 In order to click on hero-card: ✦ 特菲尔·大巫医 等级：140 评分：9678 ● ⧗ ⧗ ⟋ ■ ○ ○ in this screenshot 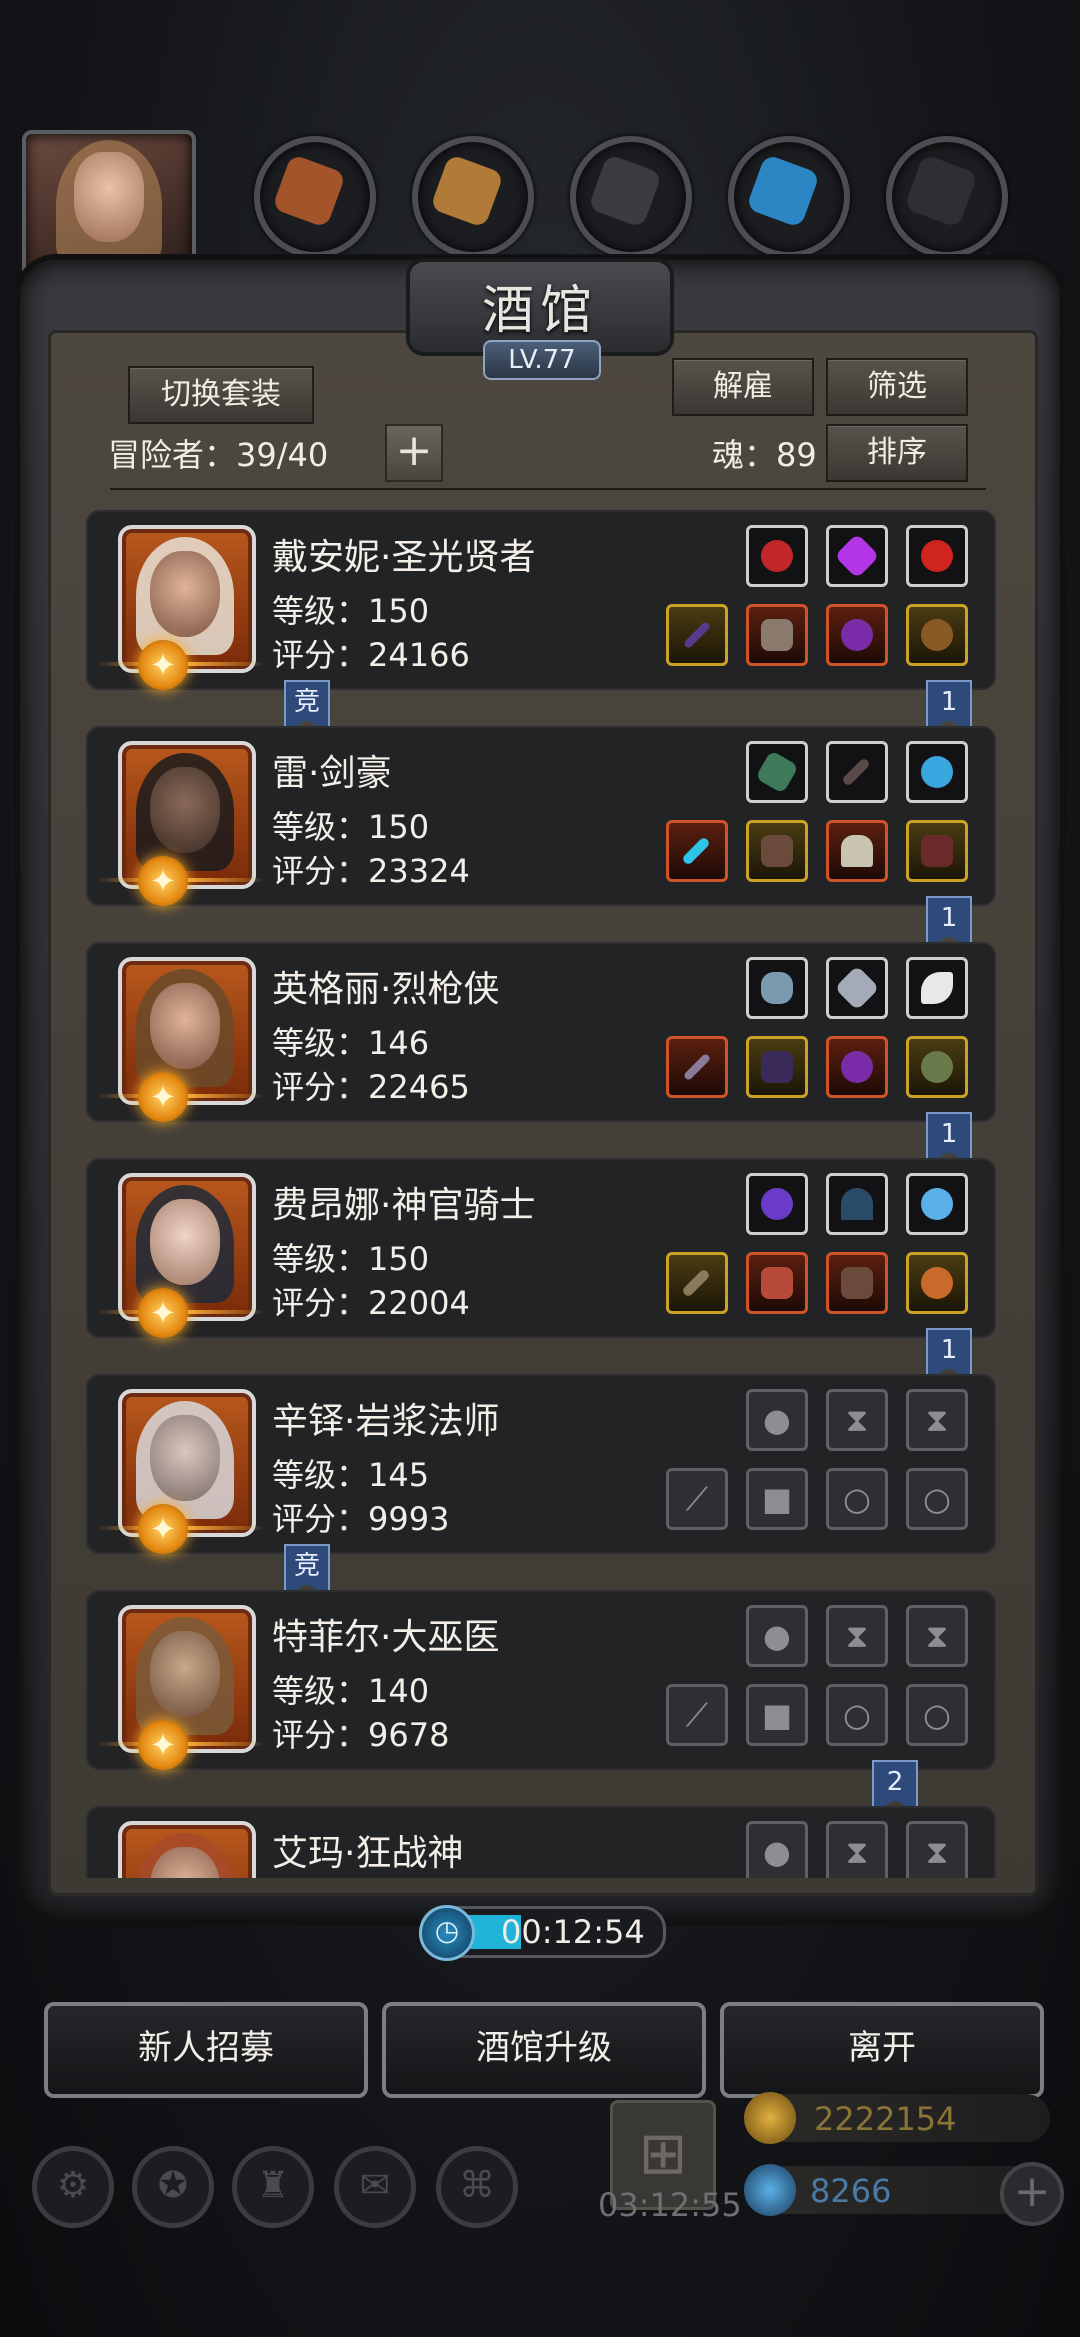, I will do `click(541, 1680)`.